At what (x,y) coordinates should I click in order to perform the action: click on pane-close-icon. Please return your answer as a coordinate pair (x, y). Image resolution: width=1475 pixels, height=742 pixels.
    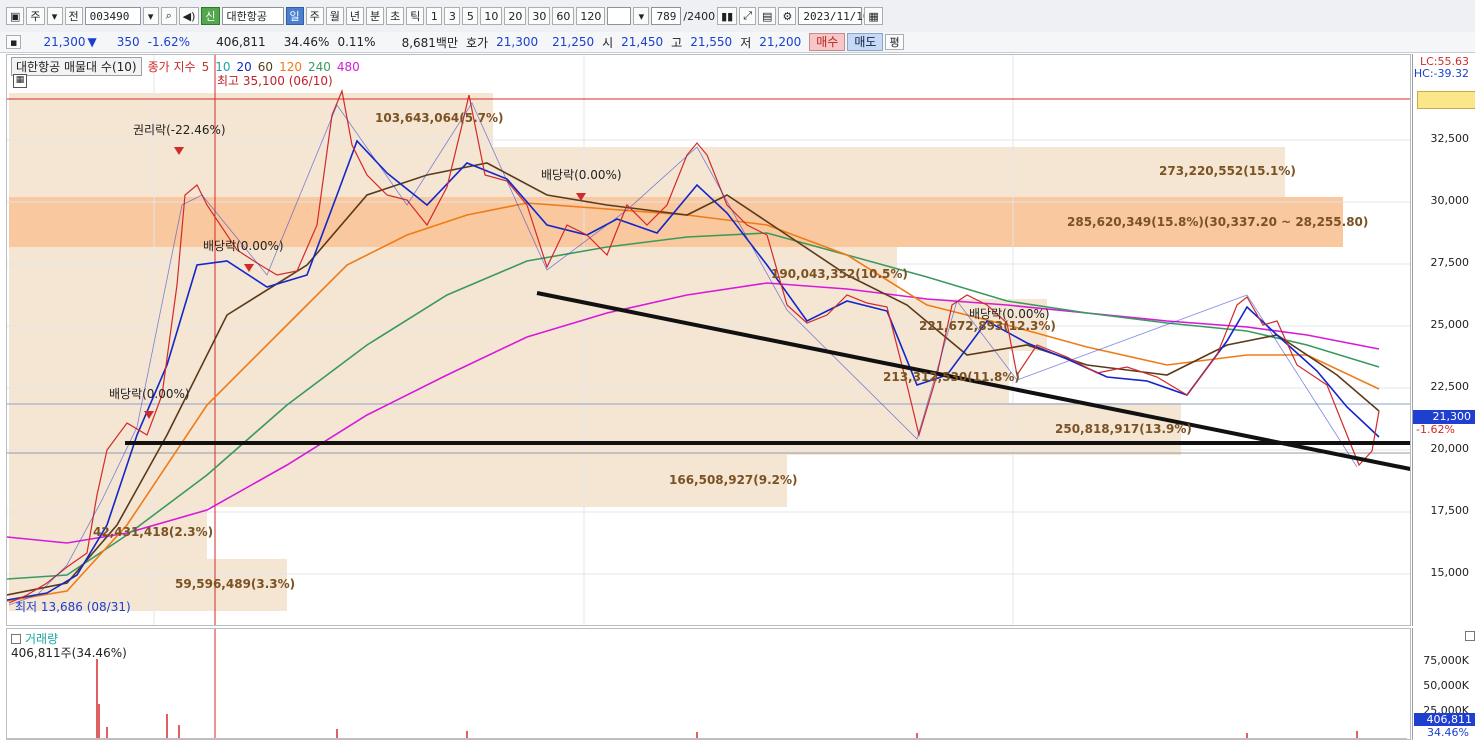
    Looking at the image, I should click on (1470, 636).